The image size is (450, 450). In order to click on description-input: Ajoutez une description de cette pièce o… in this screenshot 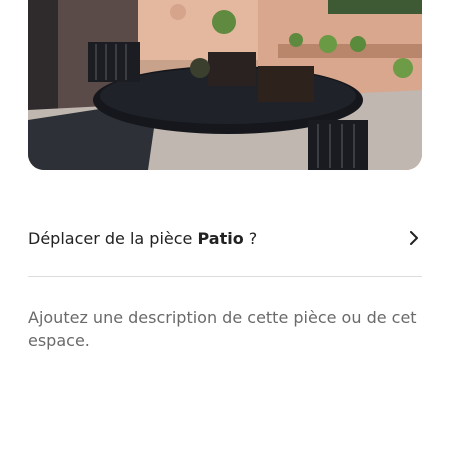, I will do `click(225, 329)`.